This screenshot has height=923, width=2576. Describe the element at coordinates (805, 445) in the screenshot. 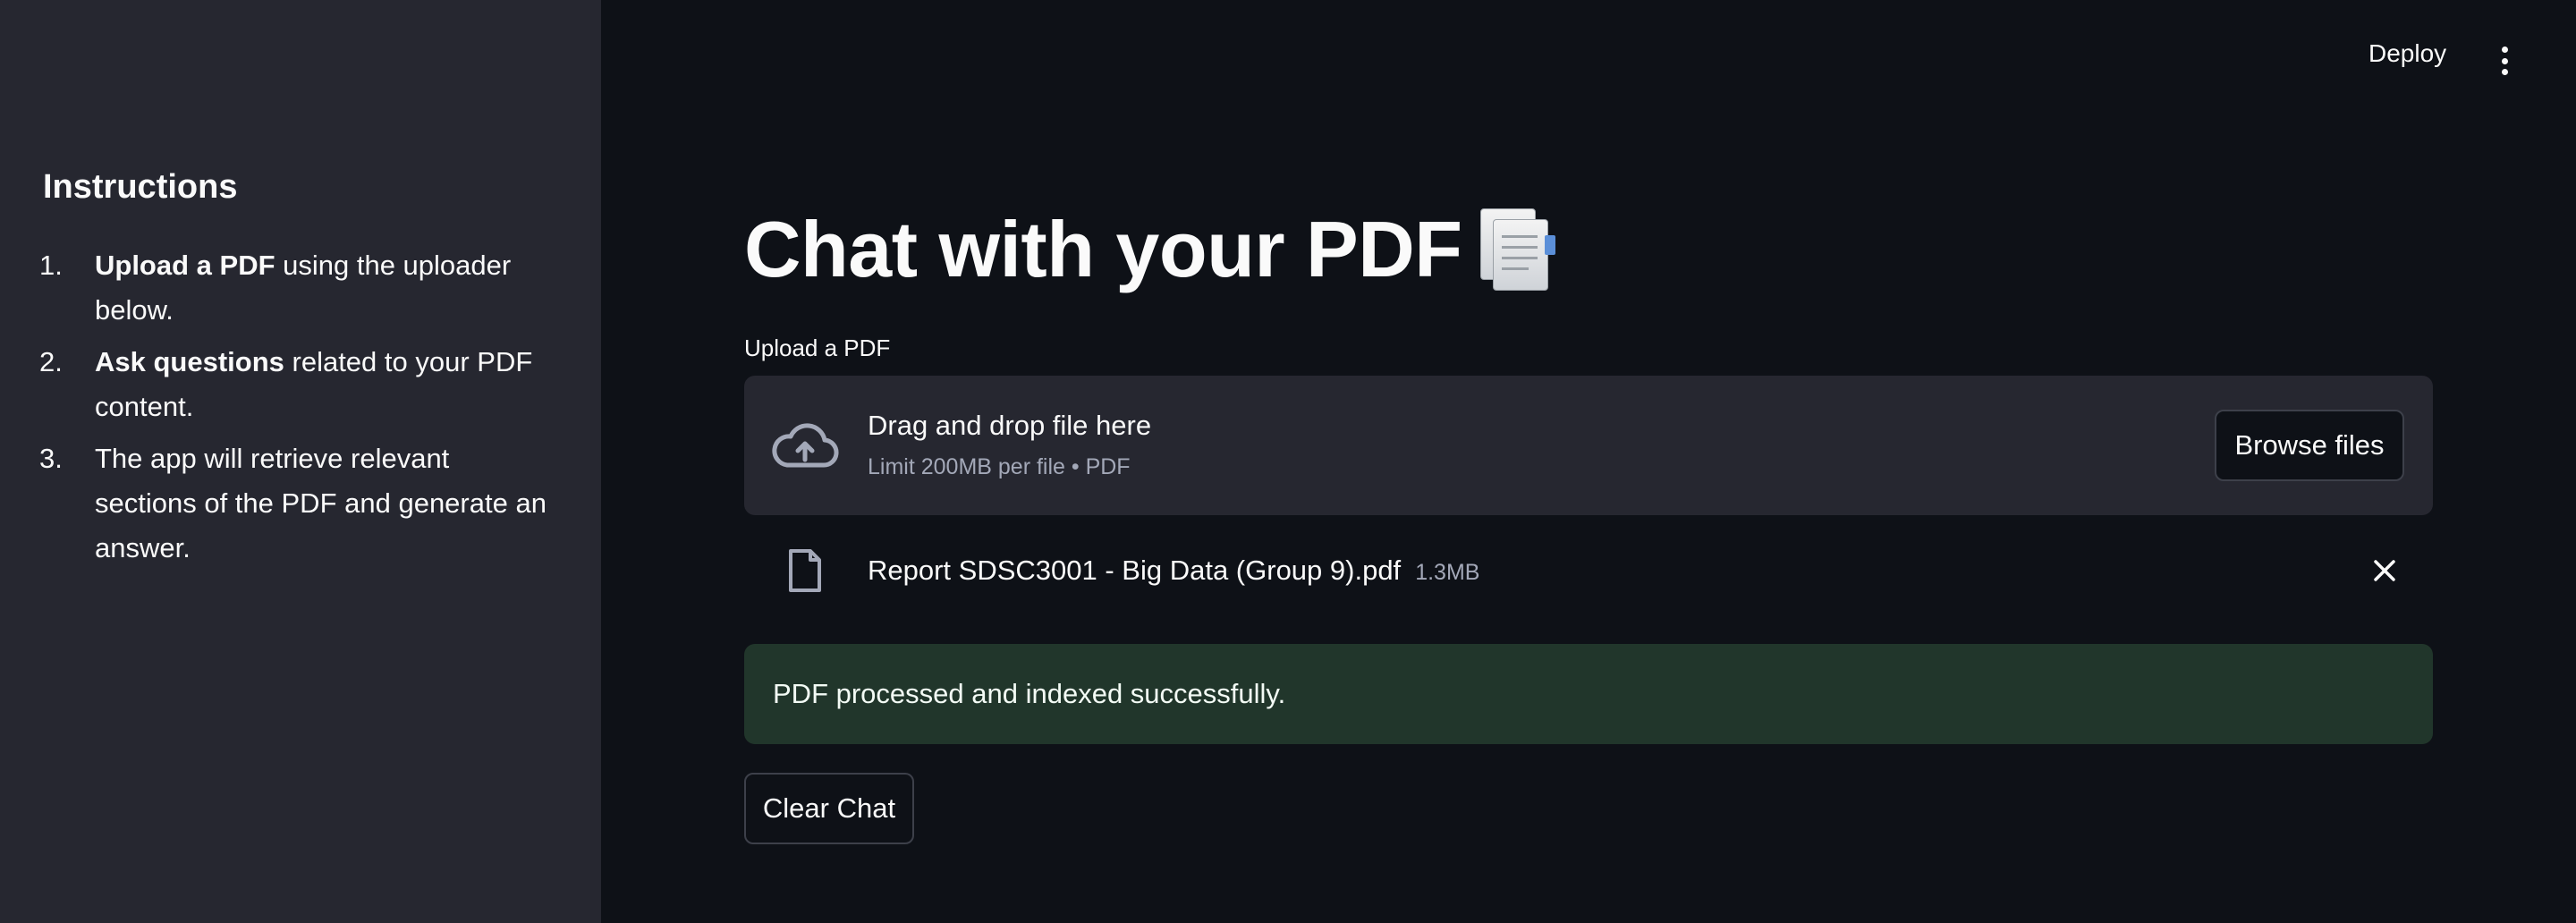

I see `cloud-upload-icon` at that location.